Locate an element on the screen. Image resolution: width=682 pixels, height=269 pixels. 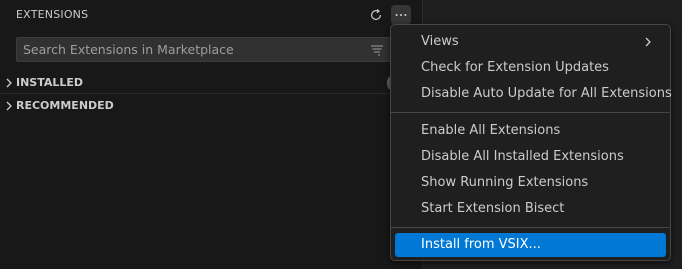
menu-item-enable-all: Enable All Extensions is located at coordinates (530, 131).